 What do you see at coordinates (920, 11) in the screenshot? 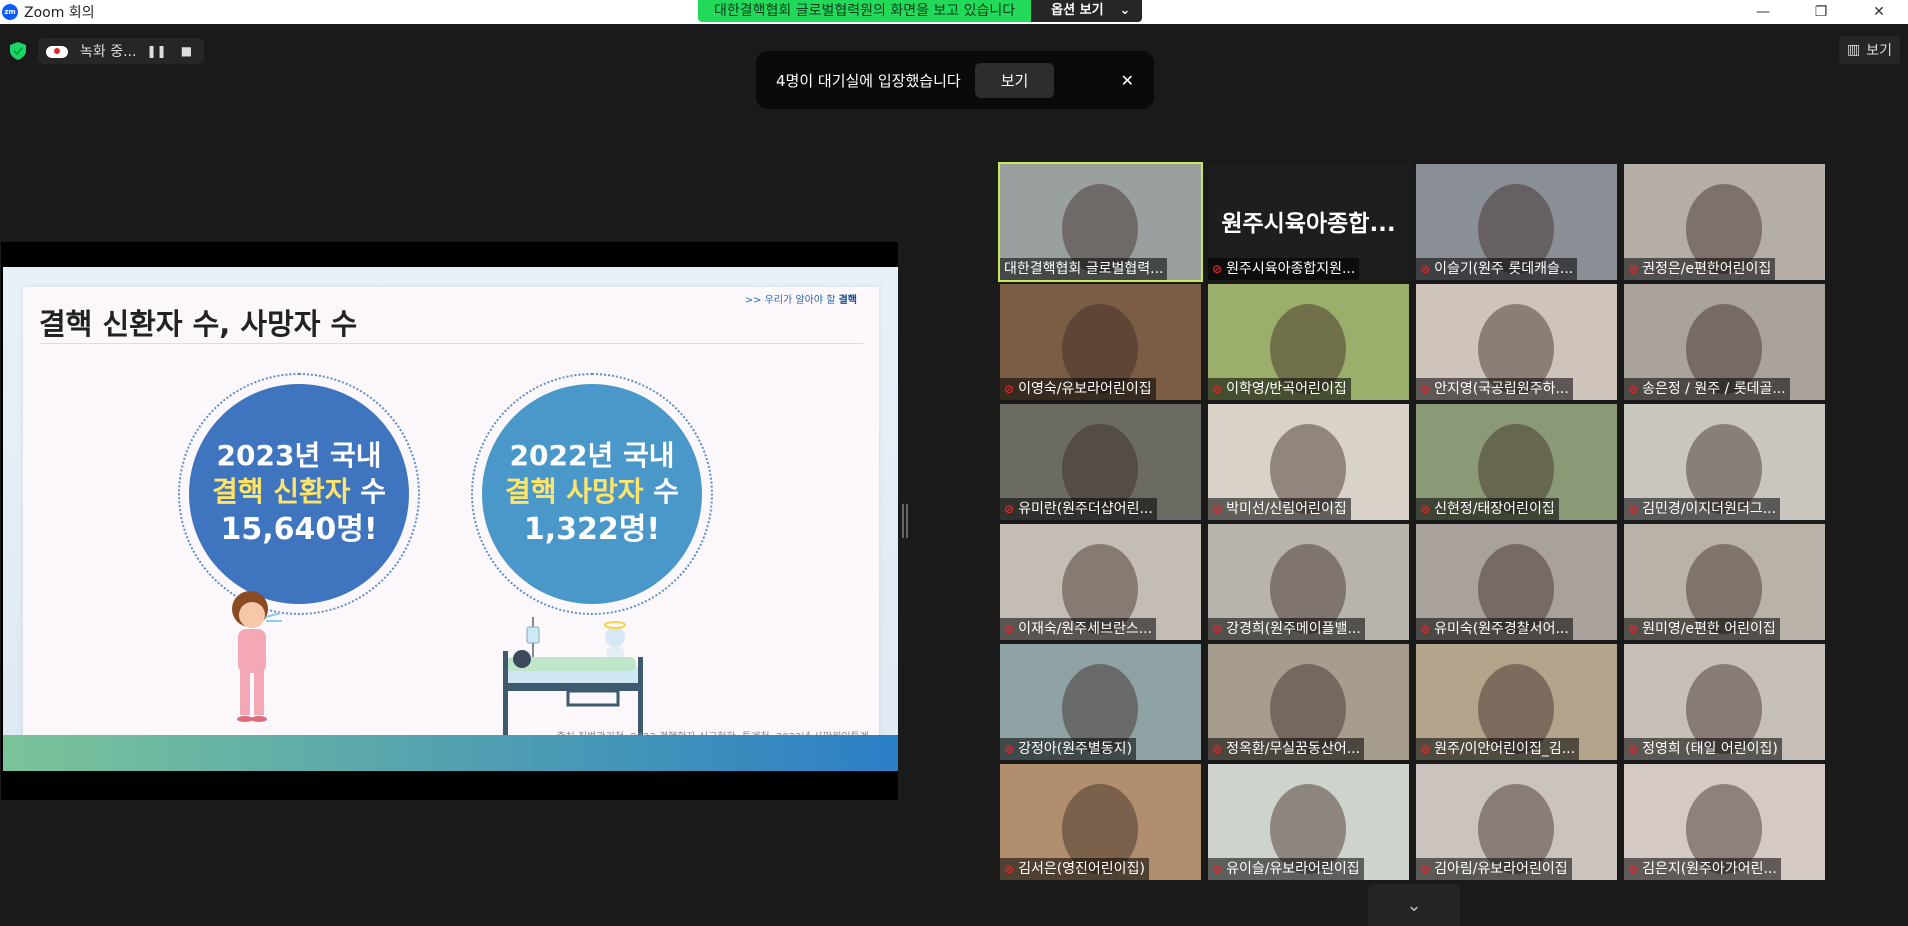
I see `screen-share-banner: 대한결핵협회 글로벌협력원의 화면을 보고 있습니다 옵션 보기 ⌄` at bounding box center [920, 11].